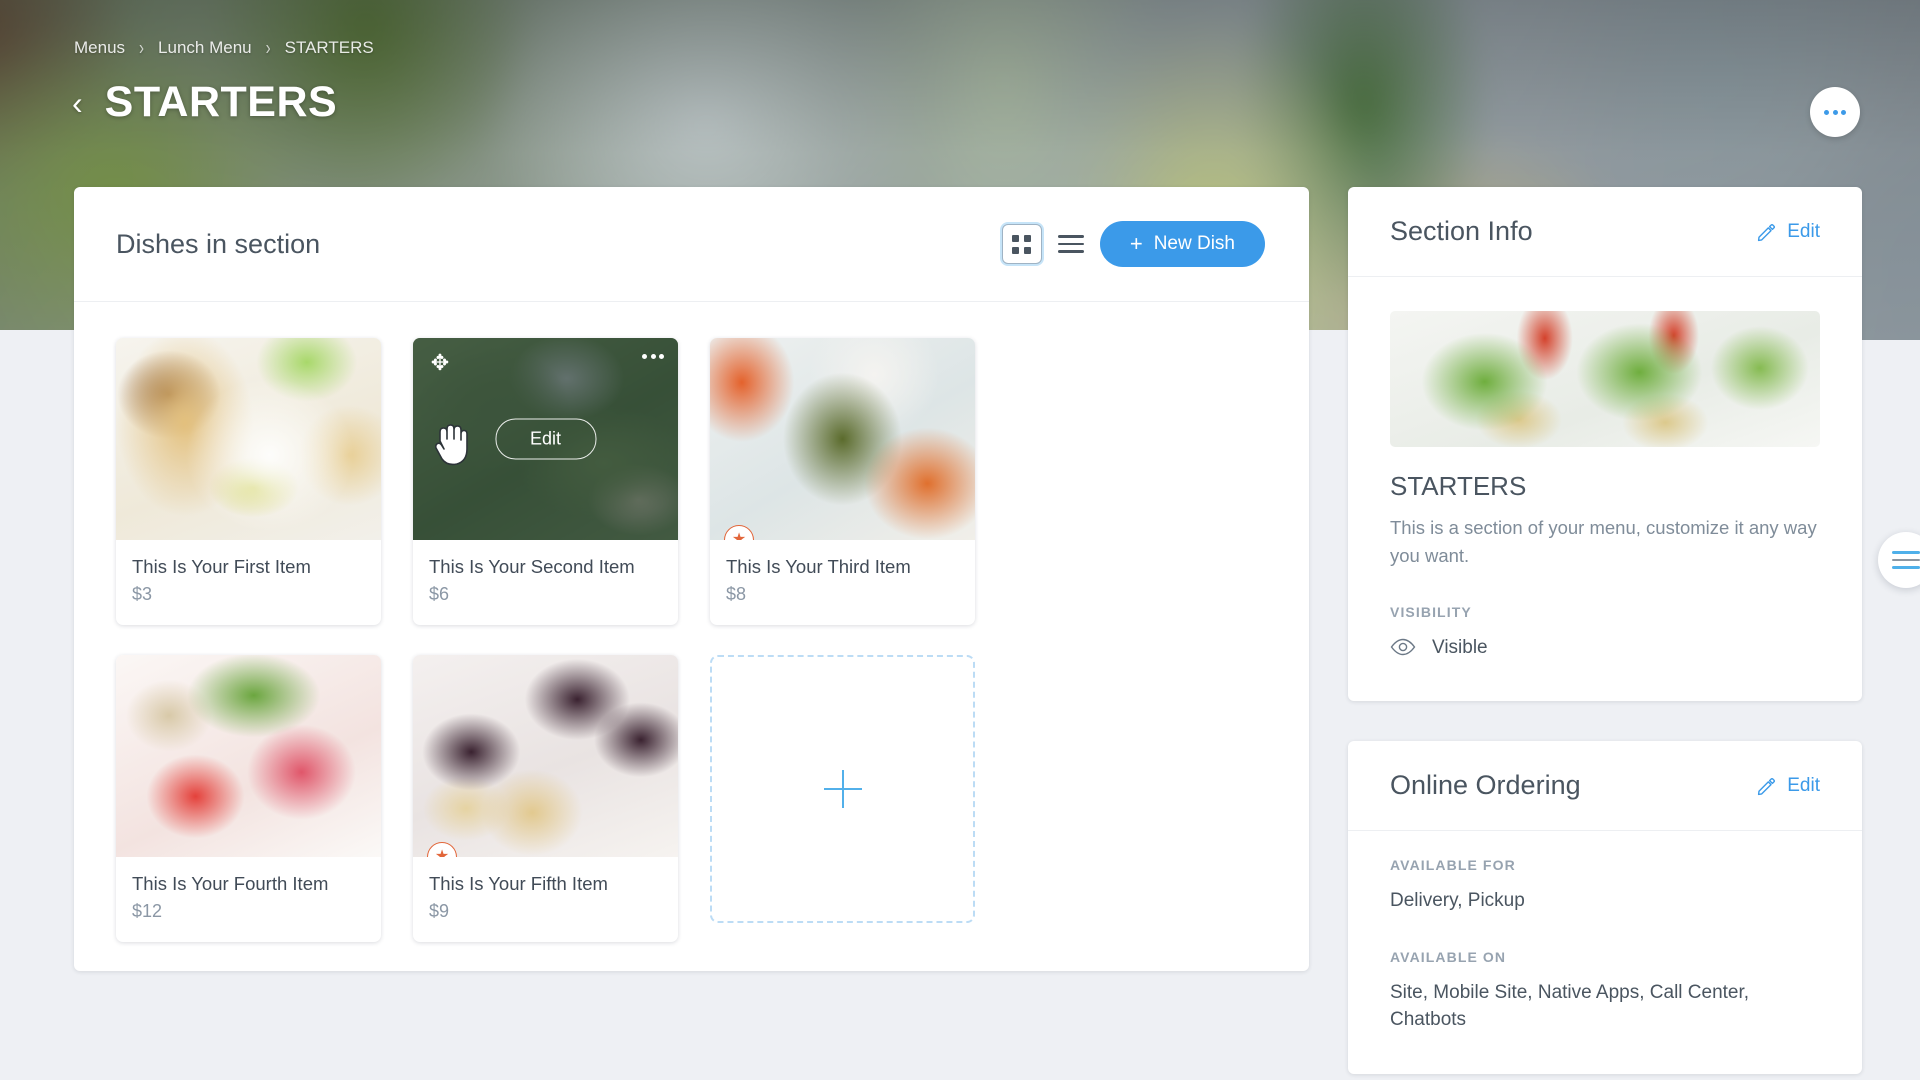 The width and height of the screenshot is (1920, 1080). Describe the element at coordinates (1071, 244) in the screenshot. I see `list-view-icon` at that location.